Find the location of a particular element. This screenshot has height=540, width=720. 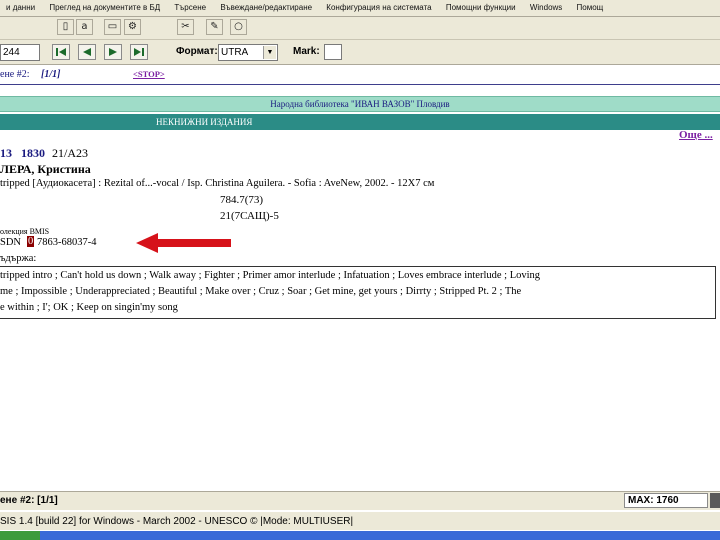

previous-icon is located at coordinates (87, 52).